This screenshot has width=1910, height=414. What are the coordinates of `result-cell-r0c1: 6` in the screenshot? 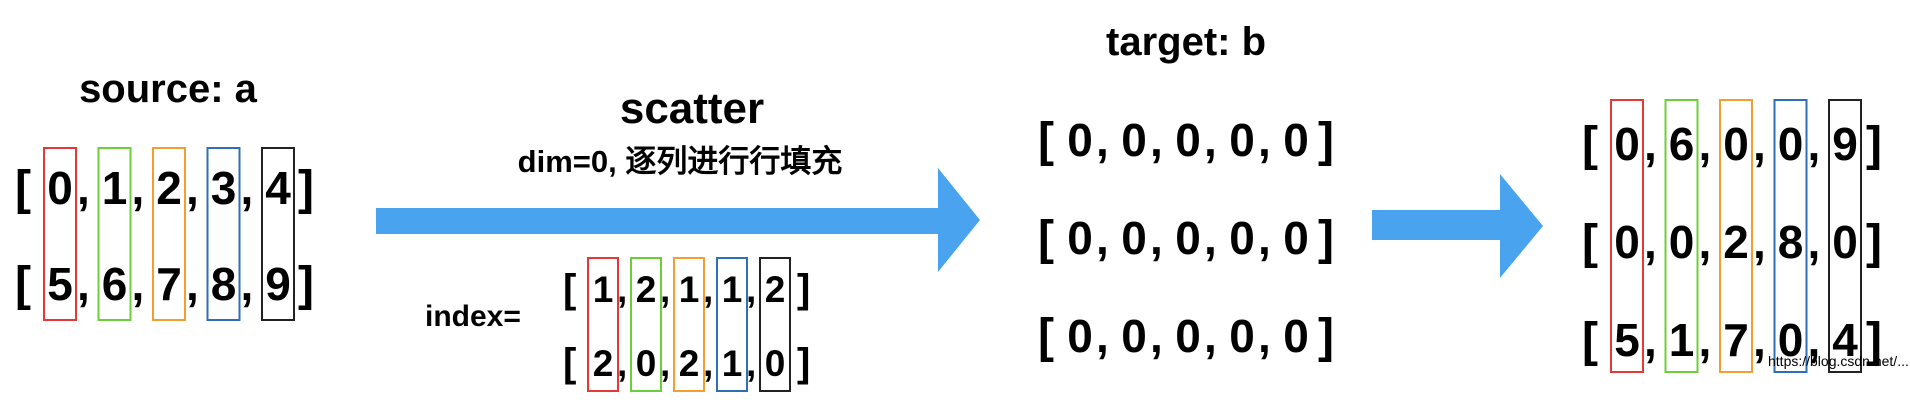 It's located at (1682, 144).